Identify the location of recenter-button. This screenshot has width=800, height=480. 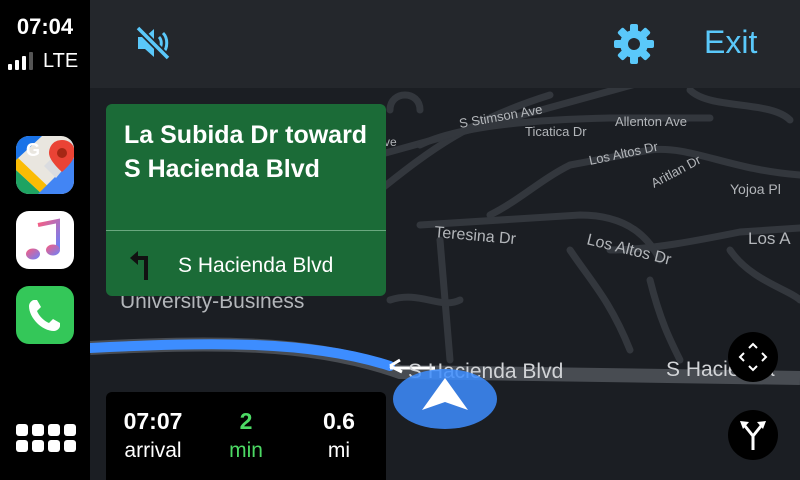
(753, 357).